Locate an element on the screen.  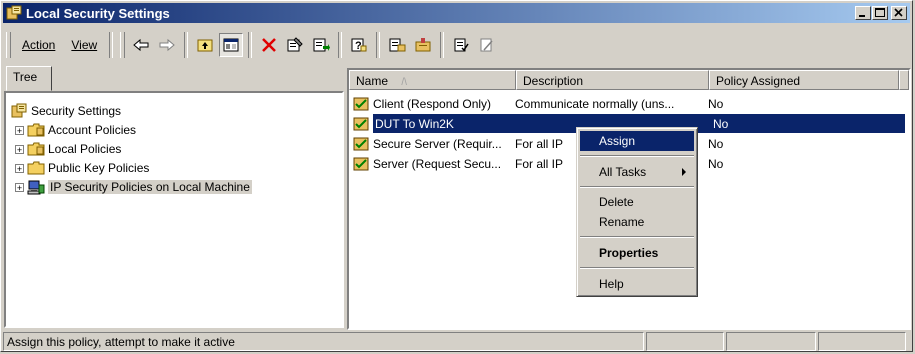
export-list-icon is located at coordinates (321, 45).